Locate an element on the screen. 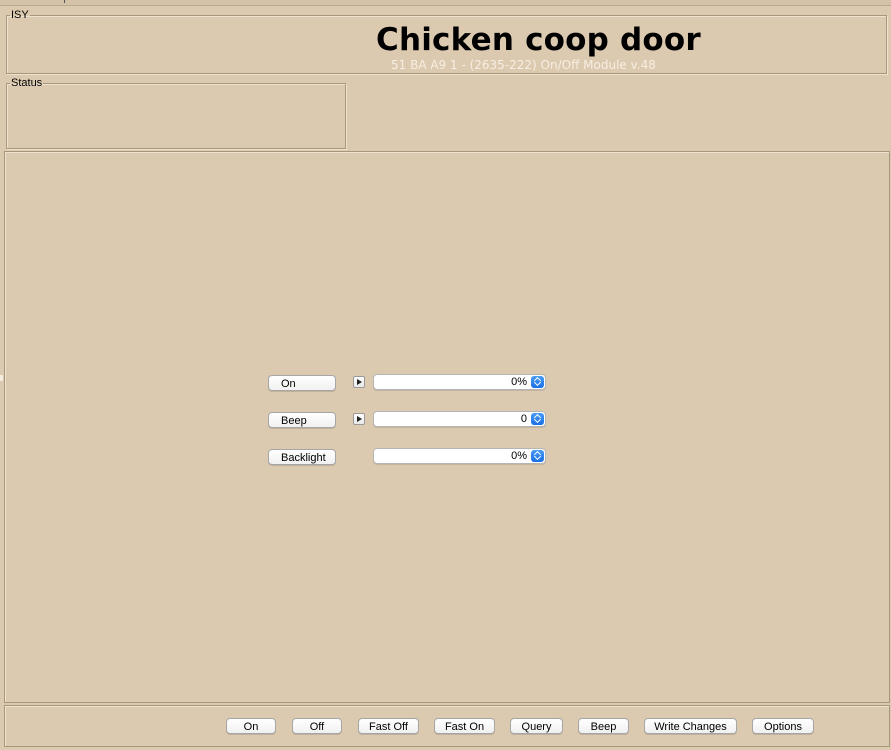 Image resolution: width=891 pixels, height=750 pixels. beep-control-button: Beep is located at coordinates (302, 420).